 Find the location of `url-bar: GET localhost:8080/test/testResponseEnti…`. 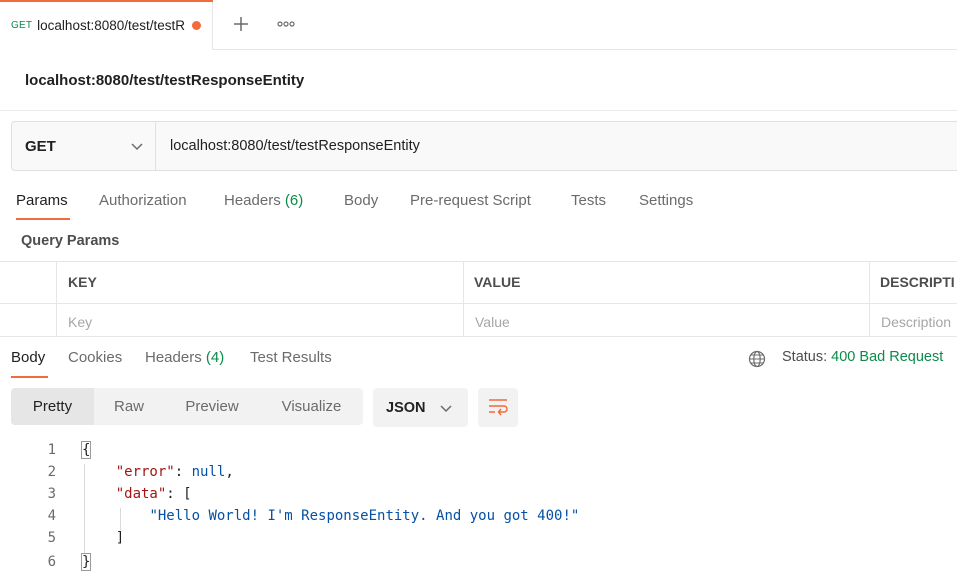

url-bar: GET localhost:8080/test/testResponseEnti… is located at coordinates (484, 146).